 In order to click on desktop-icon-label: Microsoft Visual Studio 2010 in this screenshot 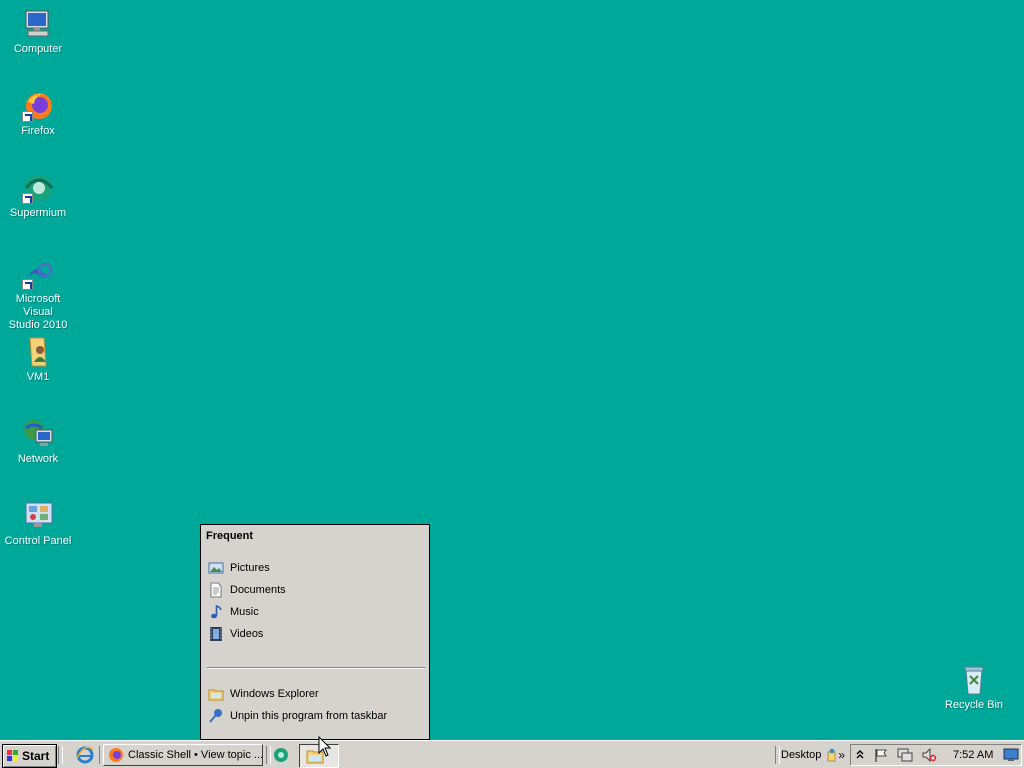, I will do `click(38, 312)`.